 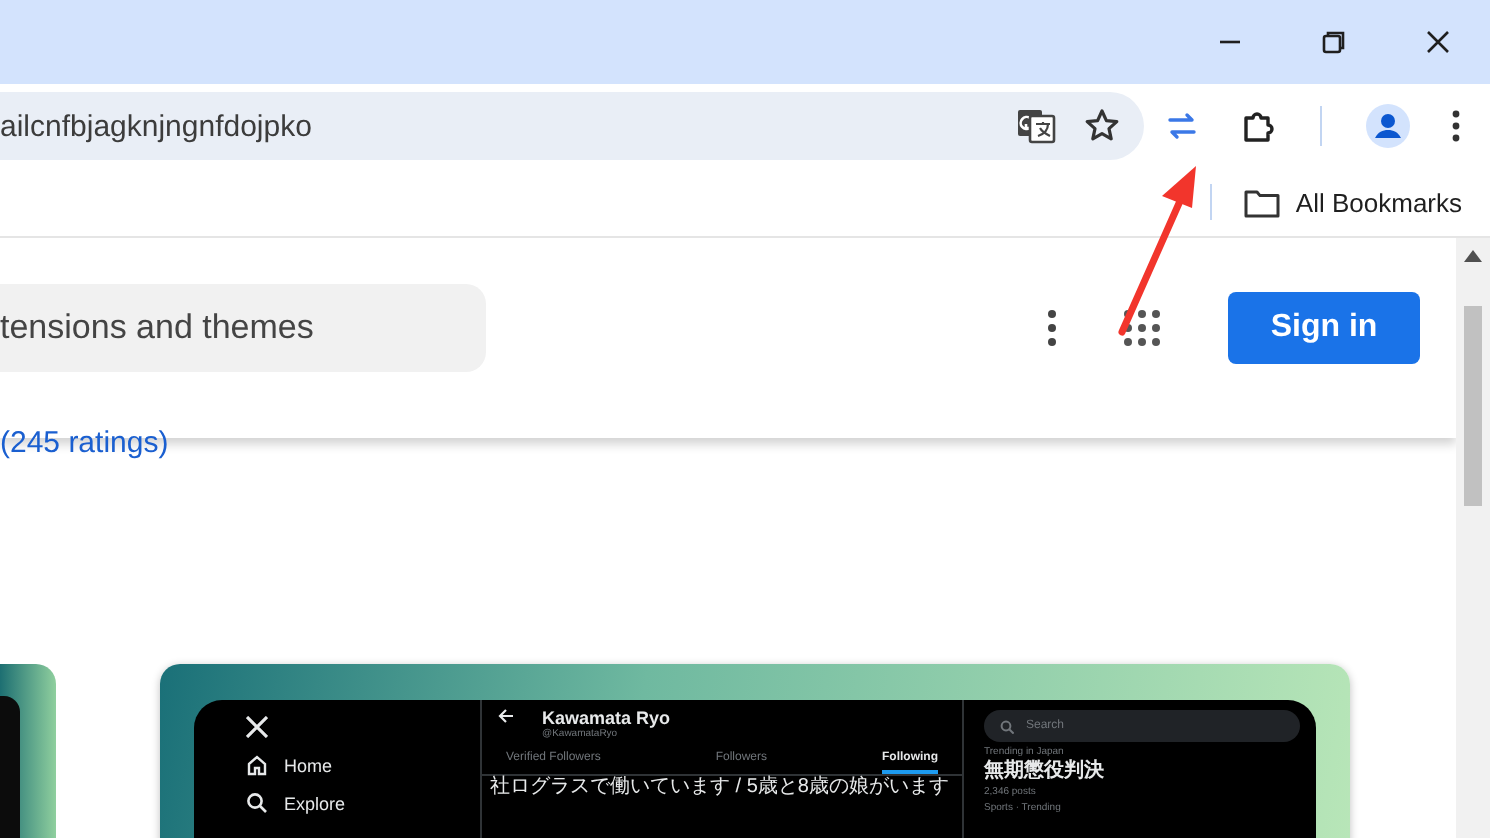 What do you see at coordinates (1387, 126) in the screenshot?
I see `avatar-icon` at bounding box center [1387, 126].